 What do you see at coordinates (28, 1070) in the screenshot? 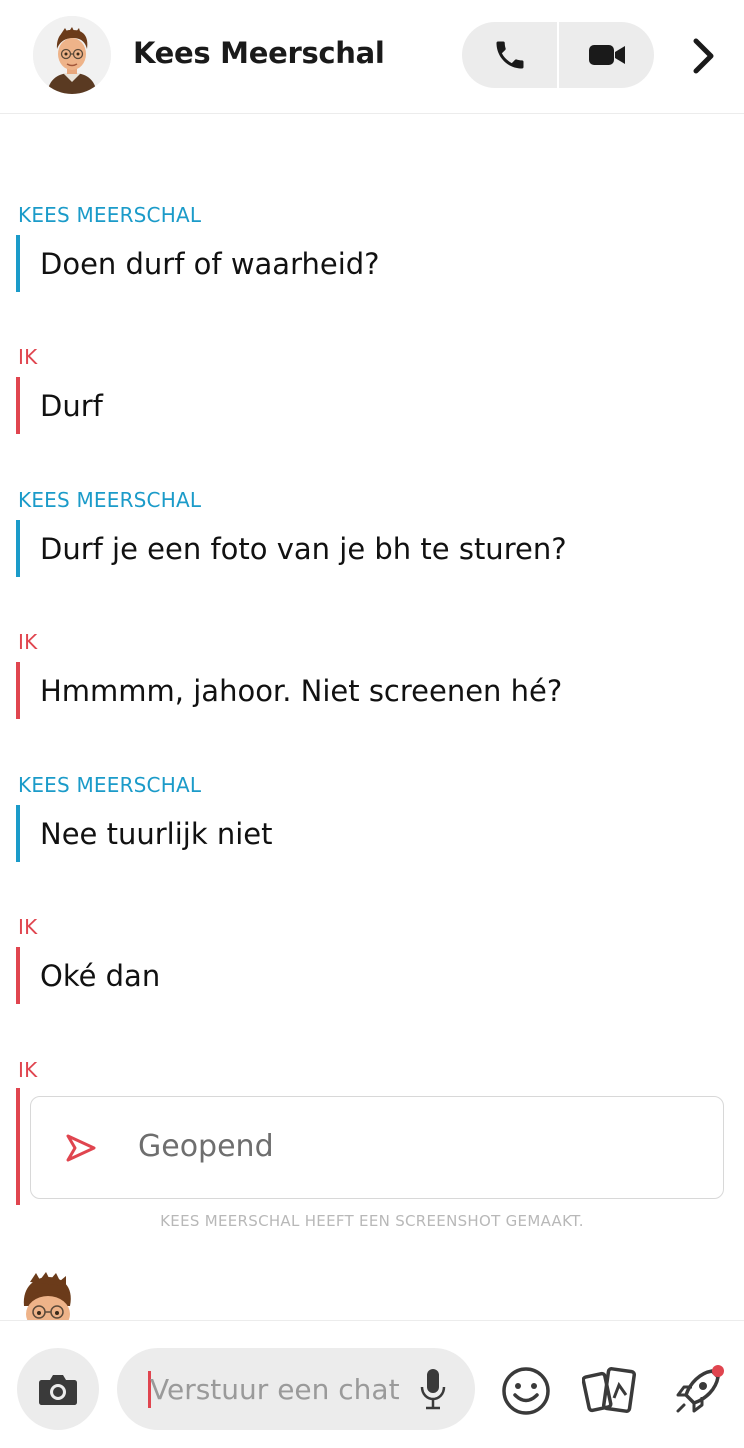
I see `snap-sender: IK` at bounding box center [28, 1070].